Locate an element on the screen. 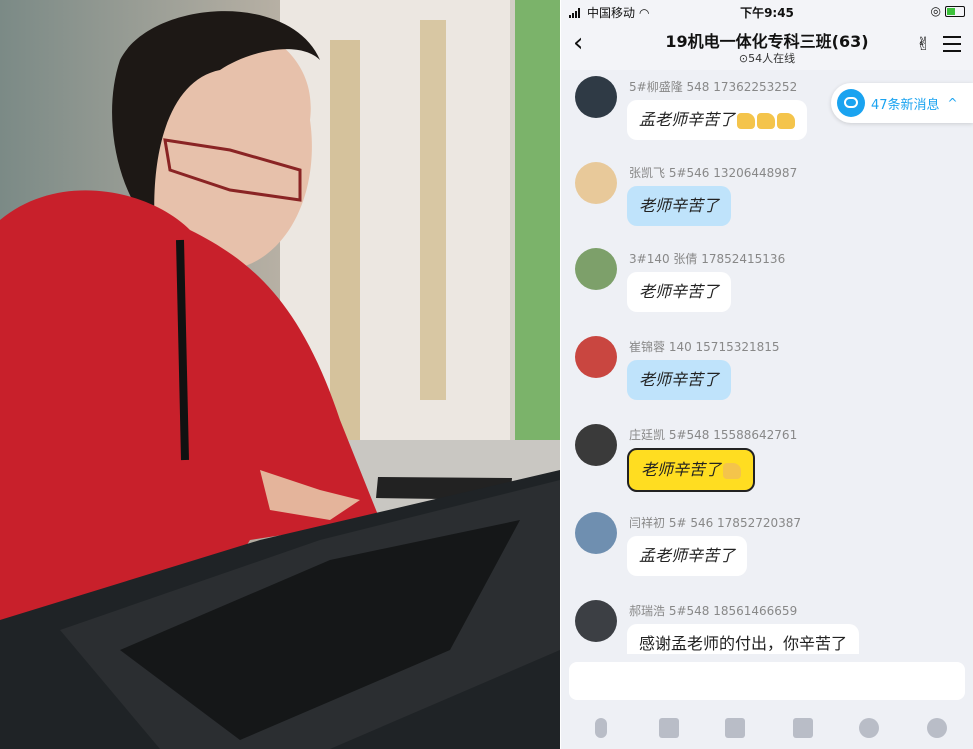  message-icon is located at coordinates (851, 103).